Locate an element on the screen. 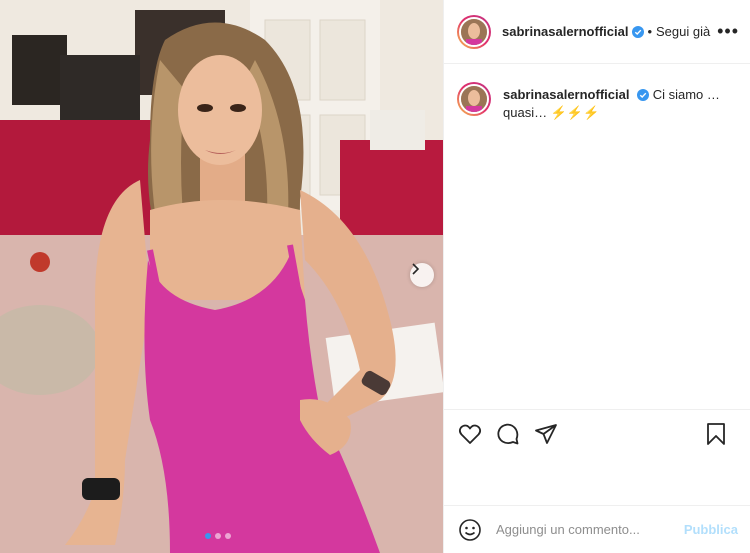  paper-plane-icon is located at coordinates (546, 433).